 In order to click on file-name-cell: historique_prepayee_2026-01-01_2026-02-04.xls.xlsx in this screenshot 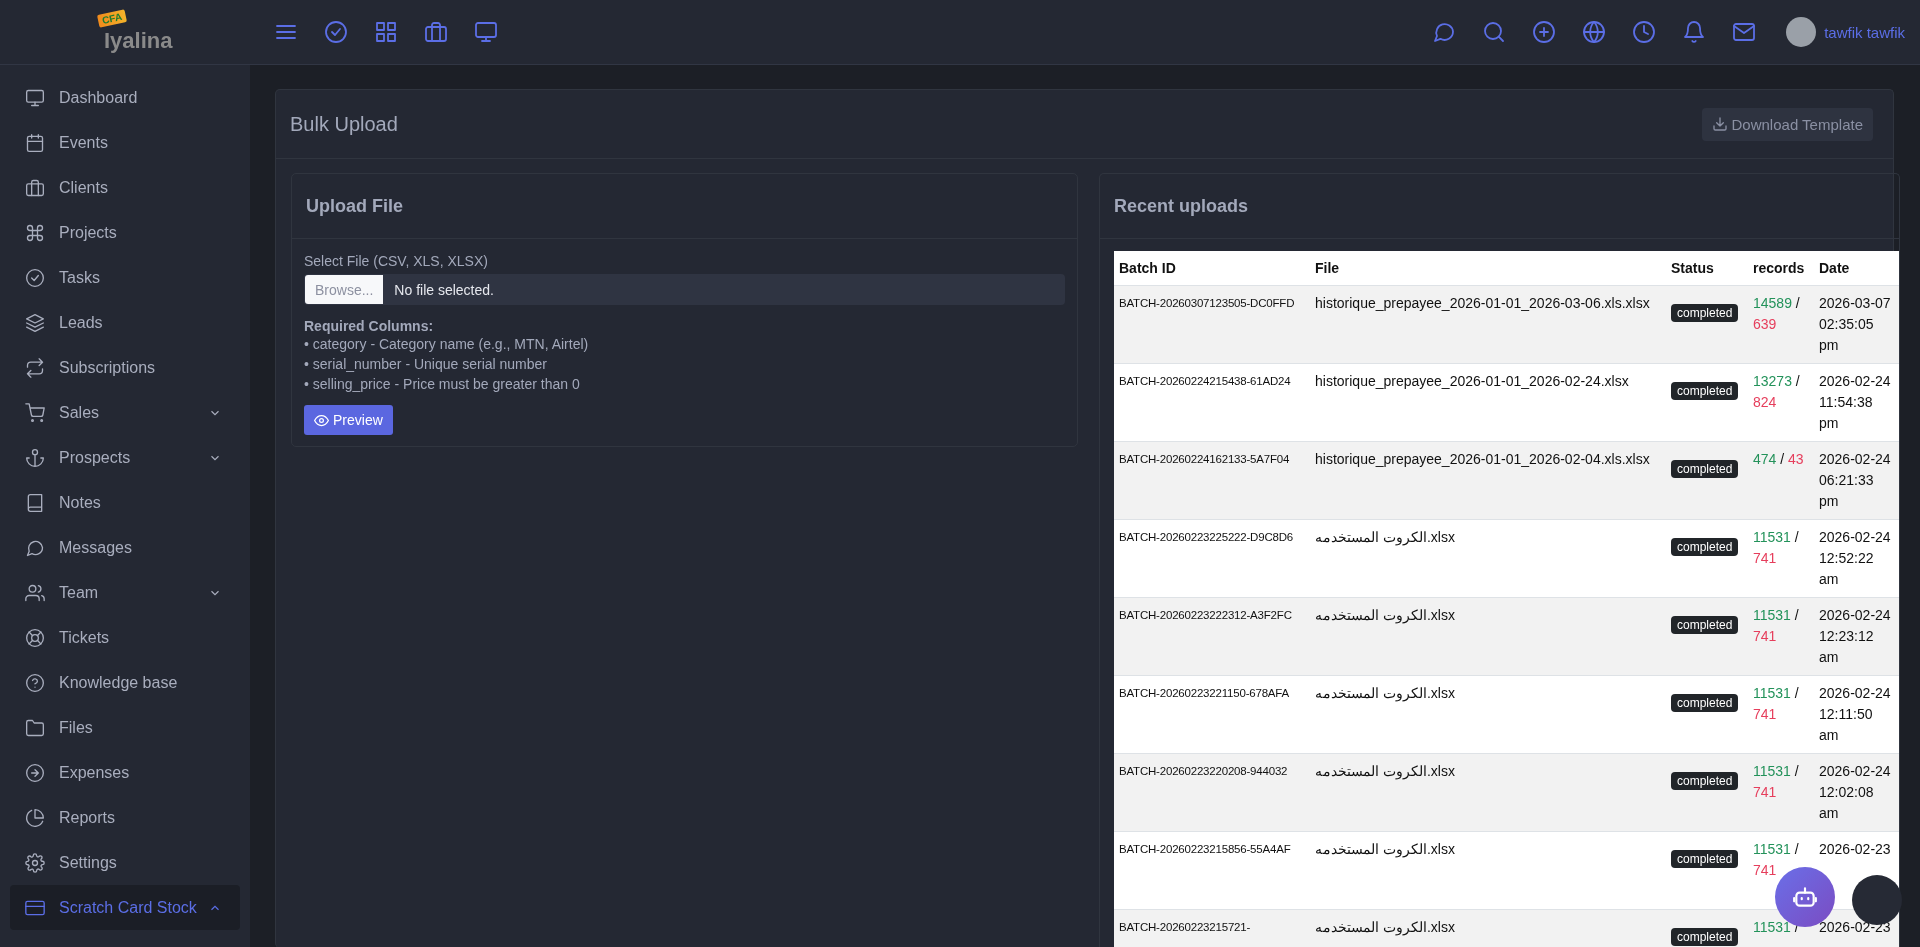, I will do `click(1488, 480)`.